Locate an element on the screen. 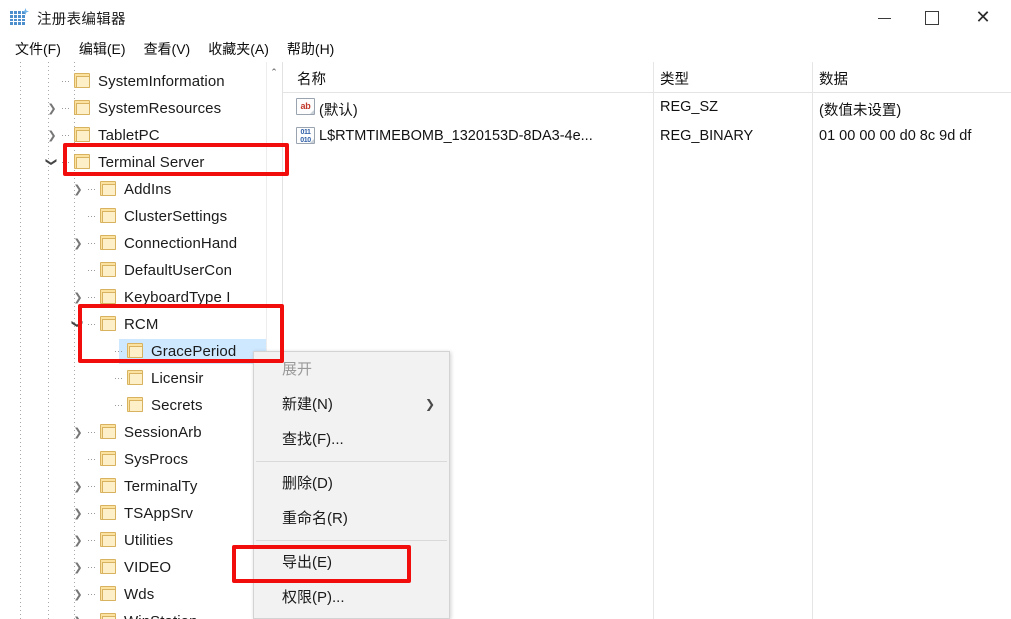 This screenshot has width=1011, height=619. tree-item-label: VIDEO is located at coordinates (148, 567).